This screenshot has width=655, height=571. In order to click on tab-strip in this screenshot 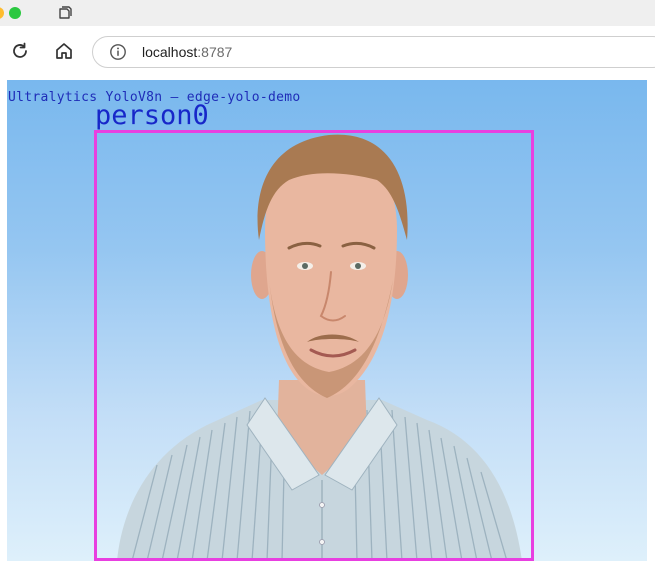, I will do `click(327, 13)`.